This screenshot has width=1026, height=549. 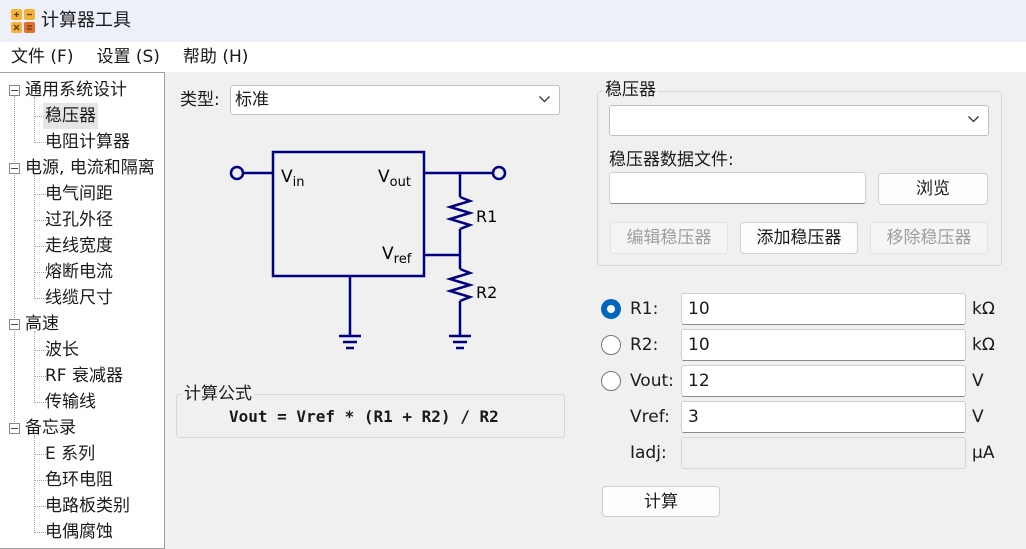 What do you see at coordinates (79, 246) in the screenshot?
I see `tree-item-track-width: 走线宽度` at bounding box center [79, 246].